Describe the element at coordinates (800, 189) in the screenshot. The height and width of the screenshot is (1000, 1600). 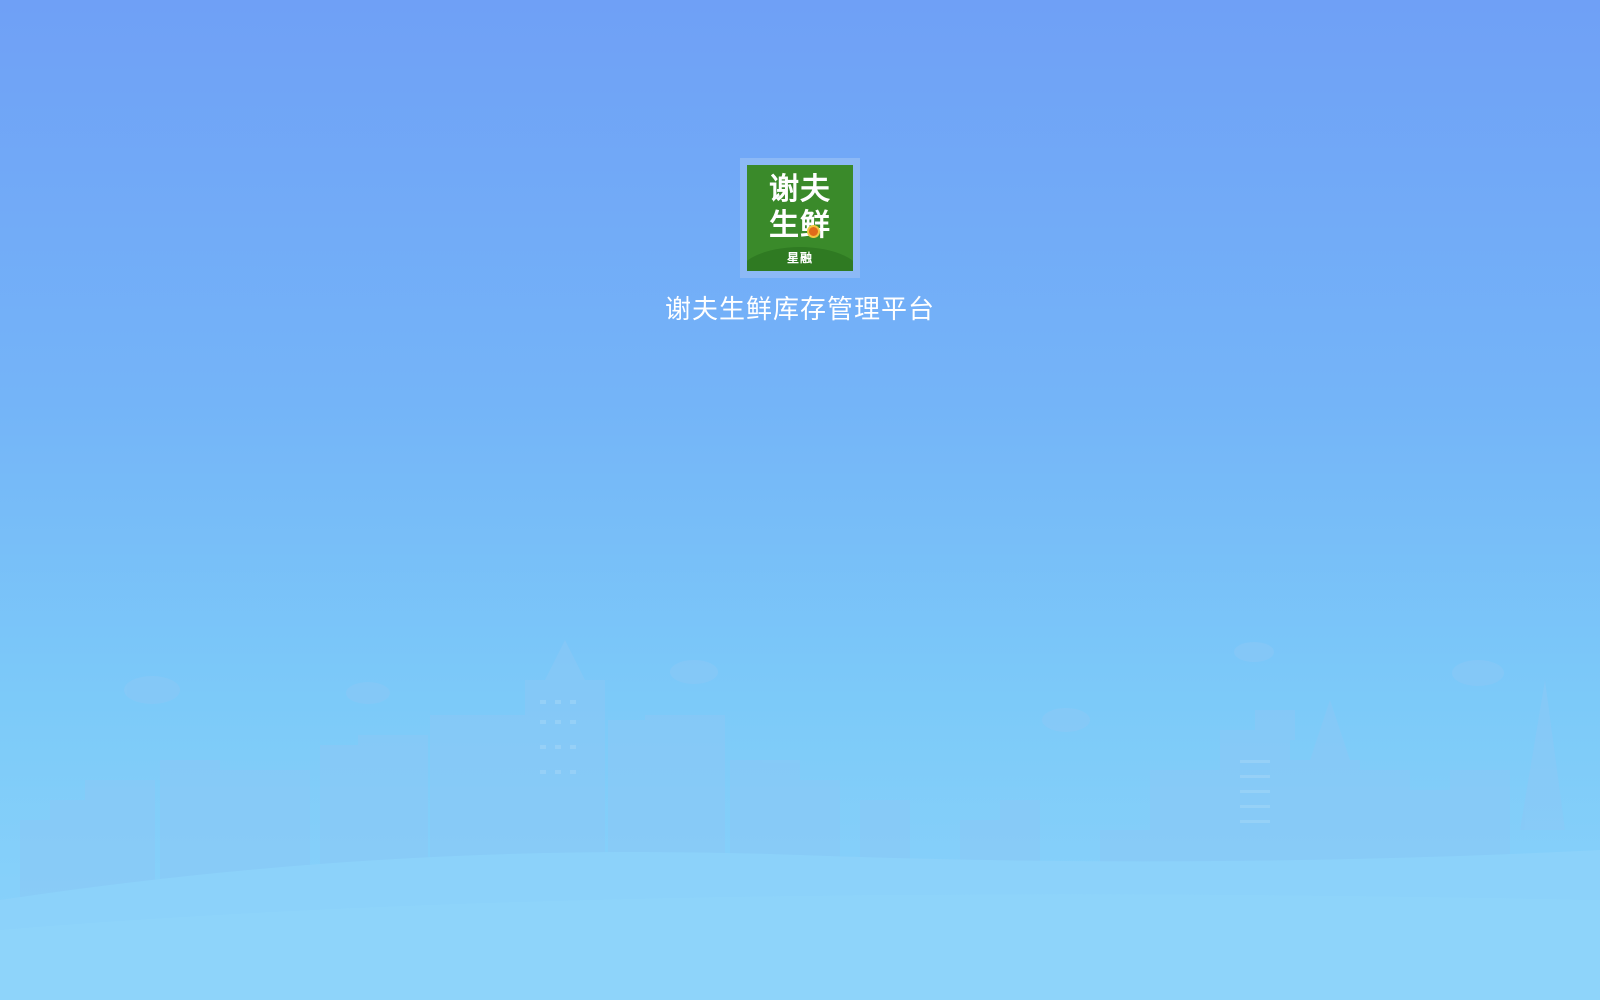
I see `logo-text-line1: 谢夫` at that location.